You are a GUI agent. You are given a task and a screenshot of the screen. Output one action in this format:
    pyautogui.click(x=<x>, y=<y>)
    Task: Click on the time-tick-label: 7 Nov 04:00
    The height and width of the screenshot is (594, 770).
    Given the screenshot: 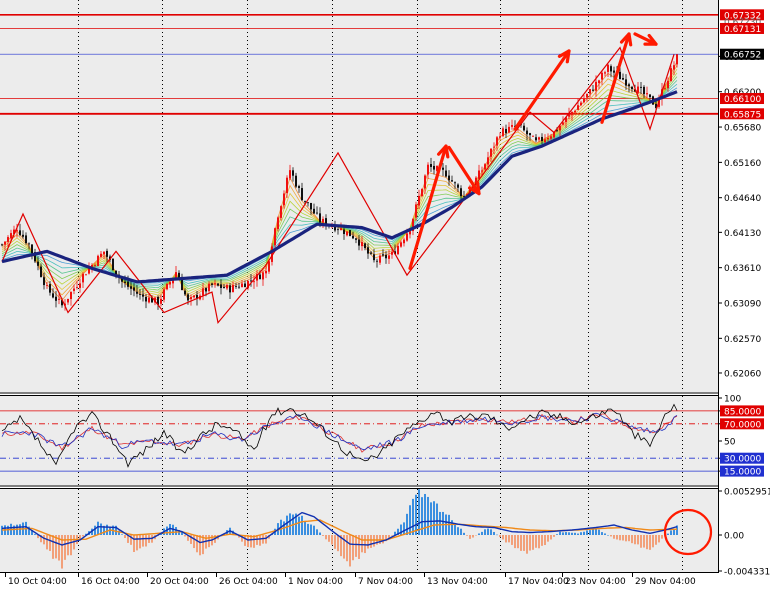 What is the action you would take?
    pyautogui.click(x=385, y=582)
    